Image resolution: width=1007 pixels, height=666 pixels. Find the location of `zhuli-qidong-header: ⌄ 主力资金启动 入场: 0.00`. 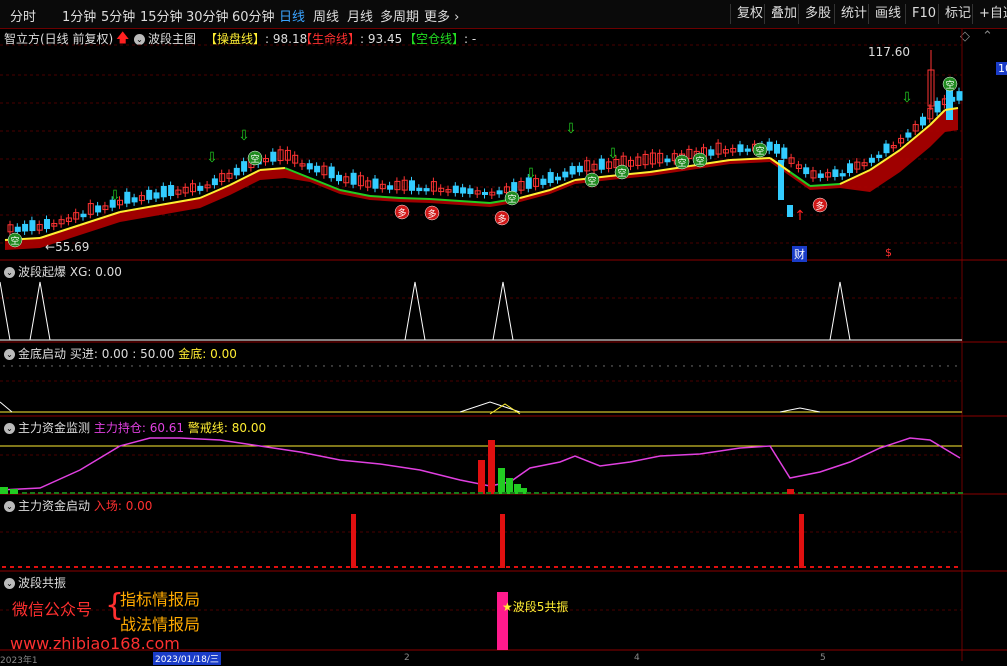

zhuli-qidong-header: ⌄ 主力资金启动 入场: 0.00 is located at coordinates (78, 505).